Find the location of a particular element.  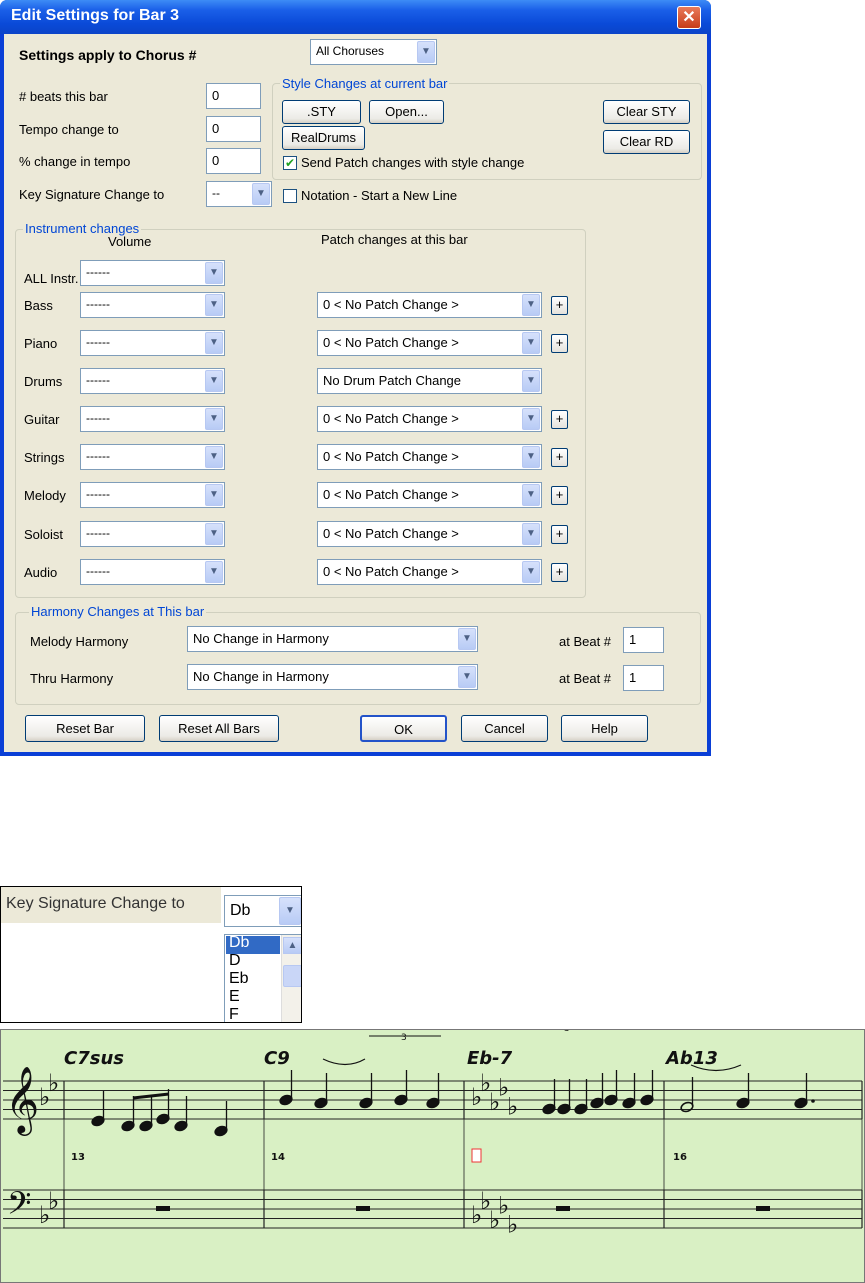

add-patch-button-piano: + is located at coordinates (559, 343).